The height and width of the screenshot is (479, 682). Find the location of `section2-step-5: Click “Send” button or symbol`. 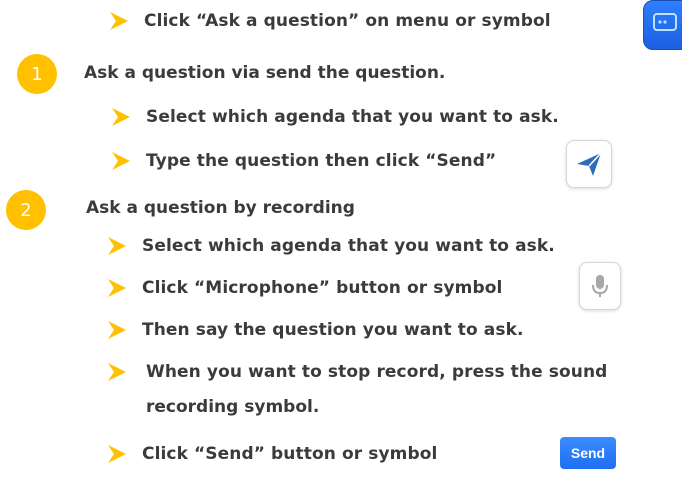

section2-step-5: Click “Send” button or symbol is located at coordinates (271, 454).